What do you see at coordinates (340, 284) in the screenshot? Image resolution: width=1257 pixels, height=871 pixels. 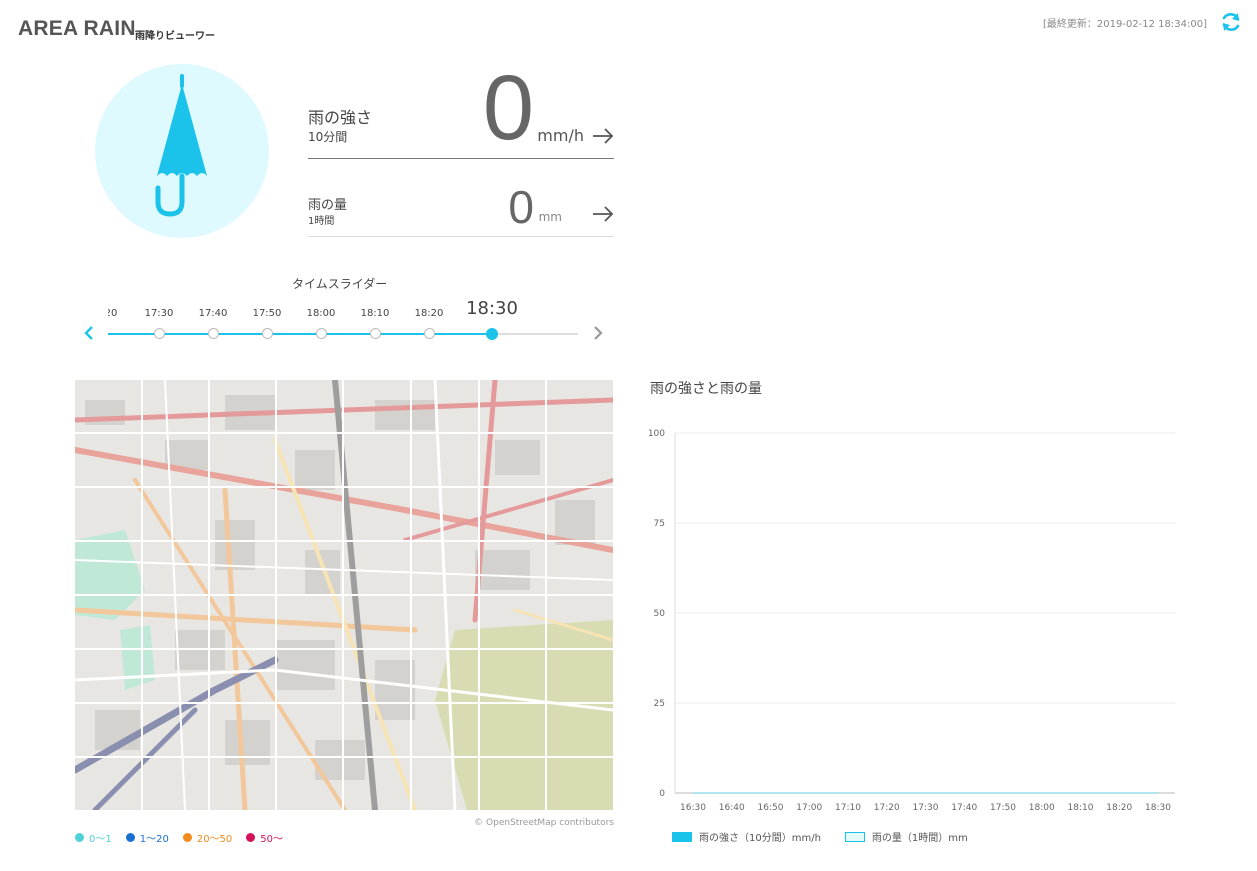 I see `time-slider-title: タイムスライダー` at bounding box center [340, 284].